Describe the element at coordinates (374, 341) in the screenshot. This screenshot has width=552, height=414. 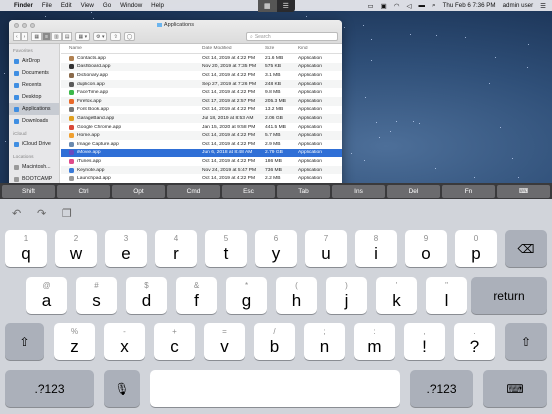
I see `key-m: :m` at that location.